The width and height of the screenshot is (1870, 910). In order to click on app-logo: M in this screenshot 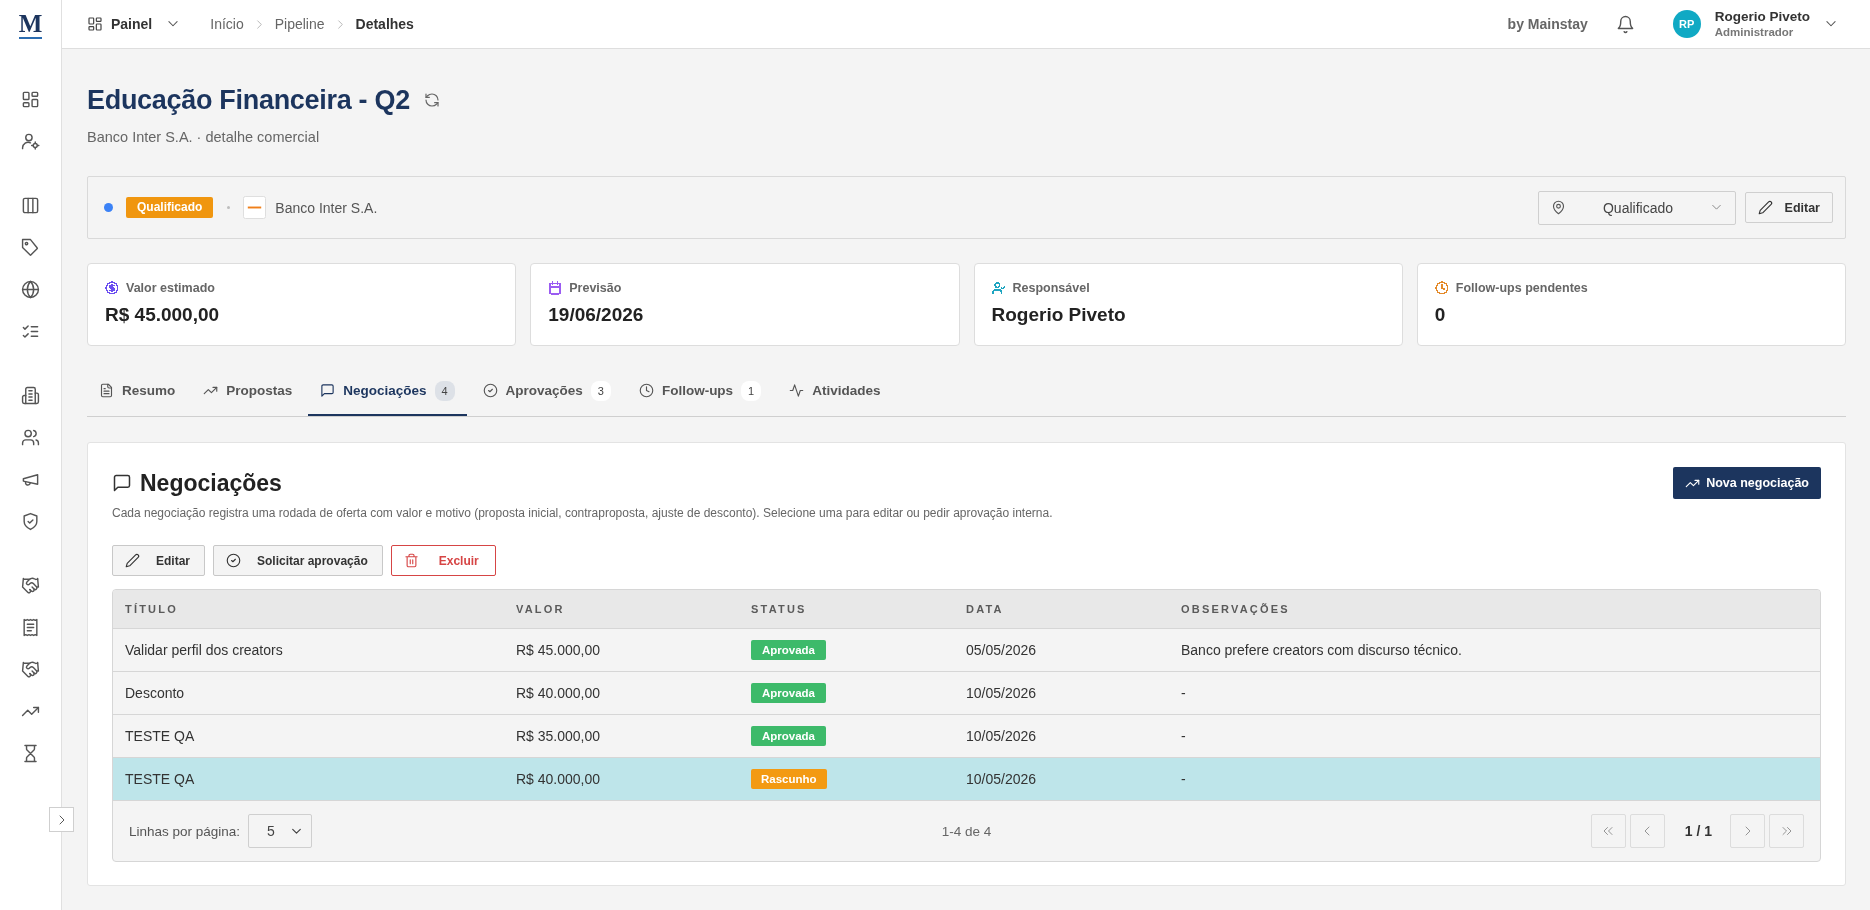, I will do `click(30, 24)`.